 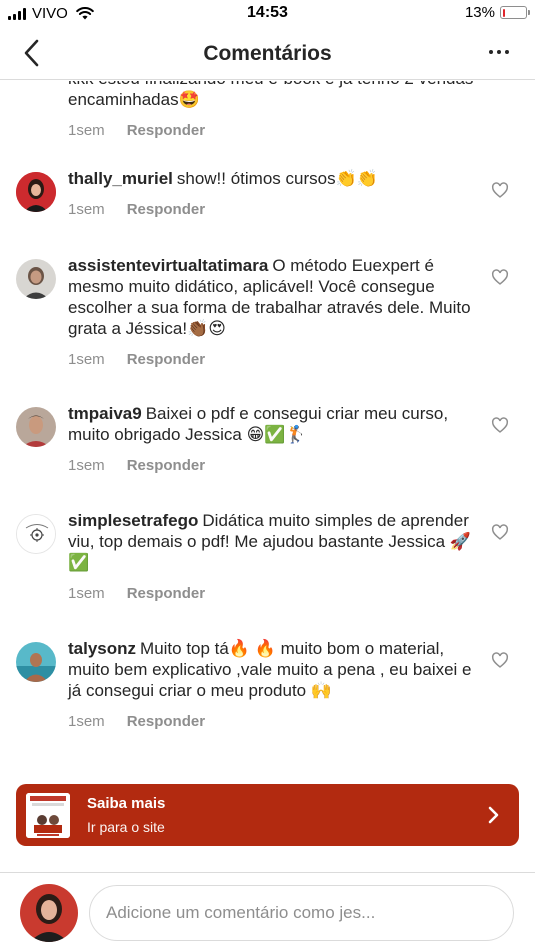 What do you see at coordinates (267, 815) in the screenshot?
I see `learn-more-banner: Saiba mais Ir para o site` at bounding box center [267, 815].